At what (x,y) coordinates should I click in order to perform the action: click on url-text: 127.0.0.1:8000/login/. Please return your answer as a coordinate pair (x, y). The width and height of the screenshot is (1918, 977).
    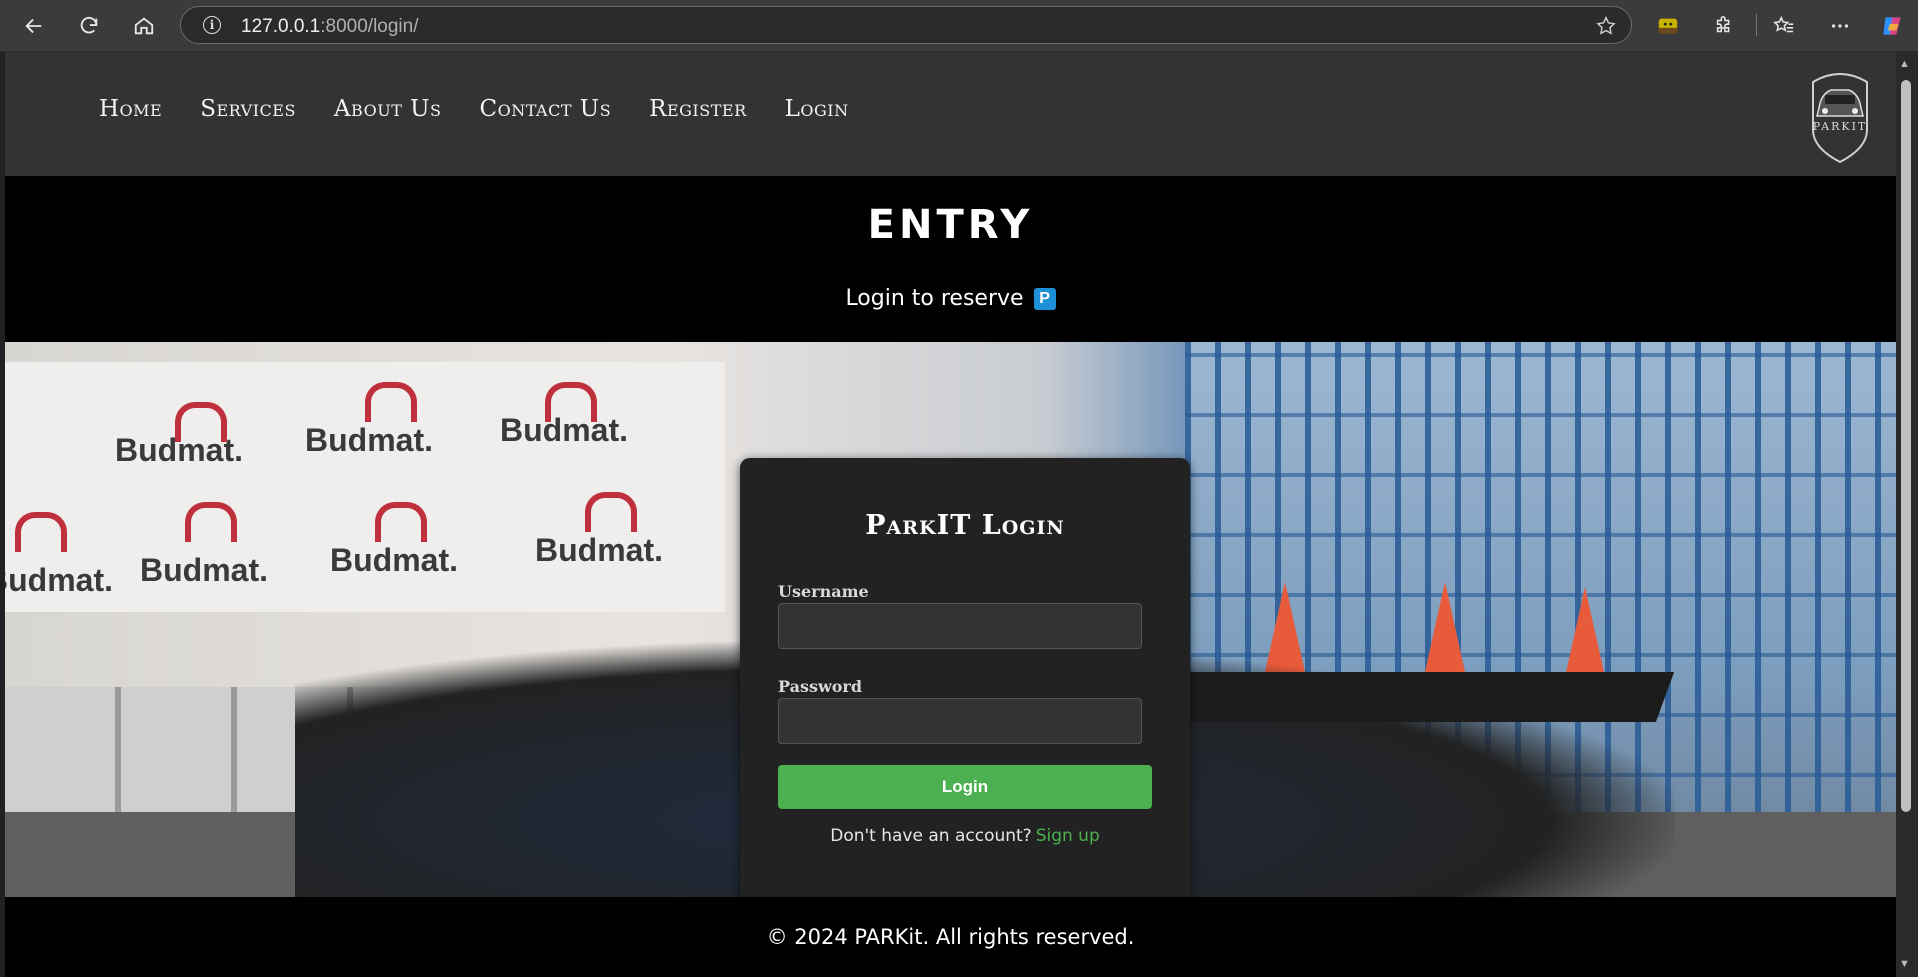
    Looking at the image, I should click on (330, 27).